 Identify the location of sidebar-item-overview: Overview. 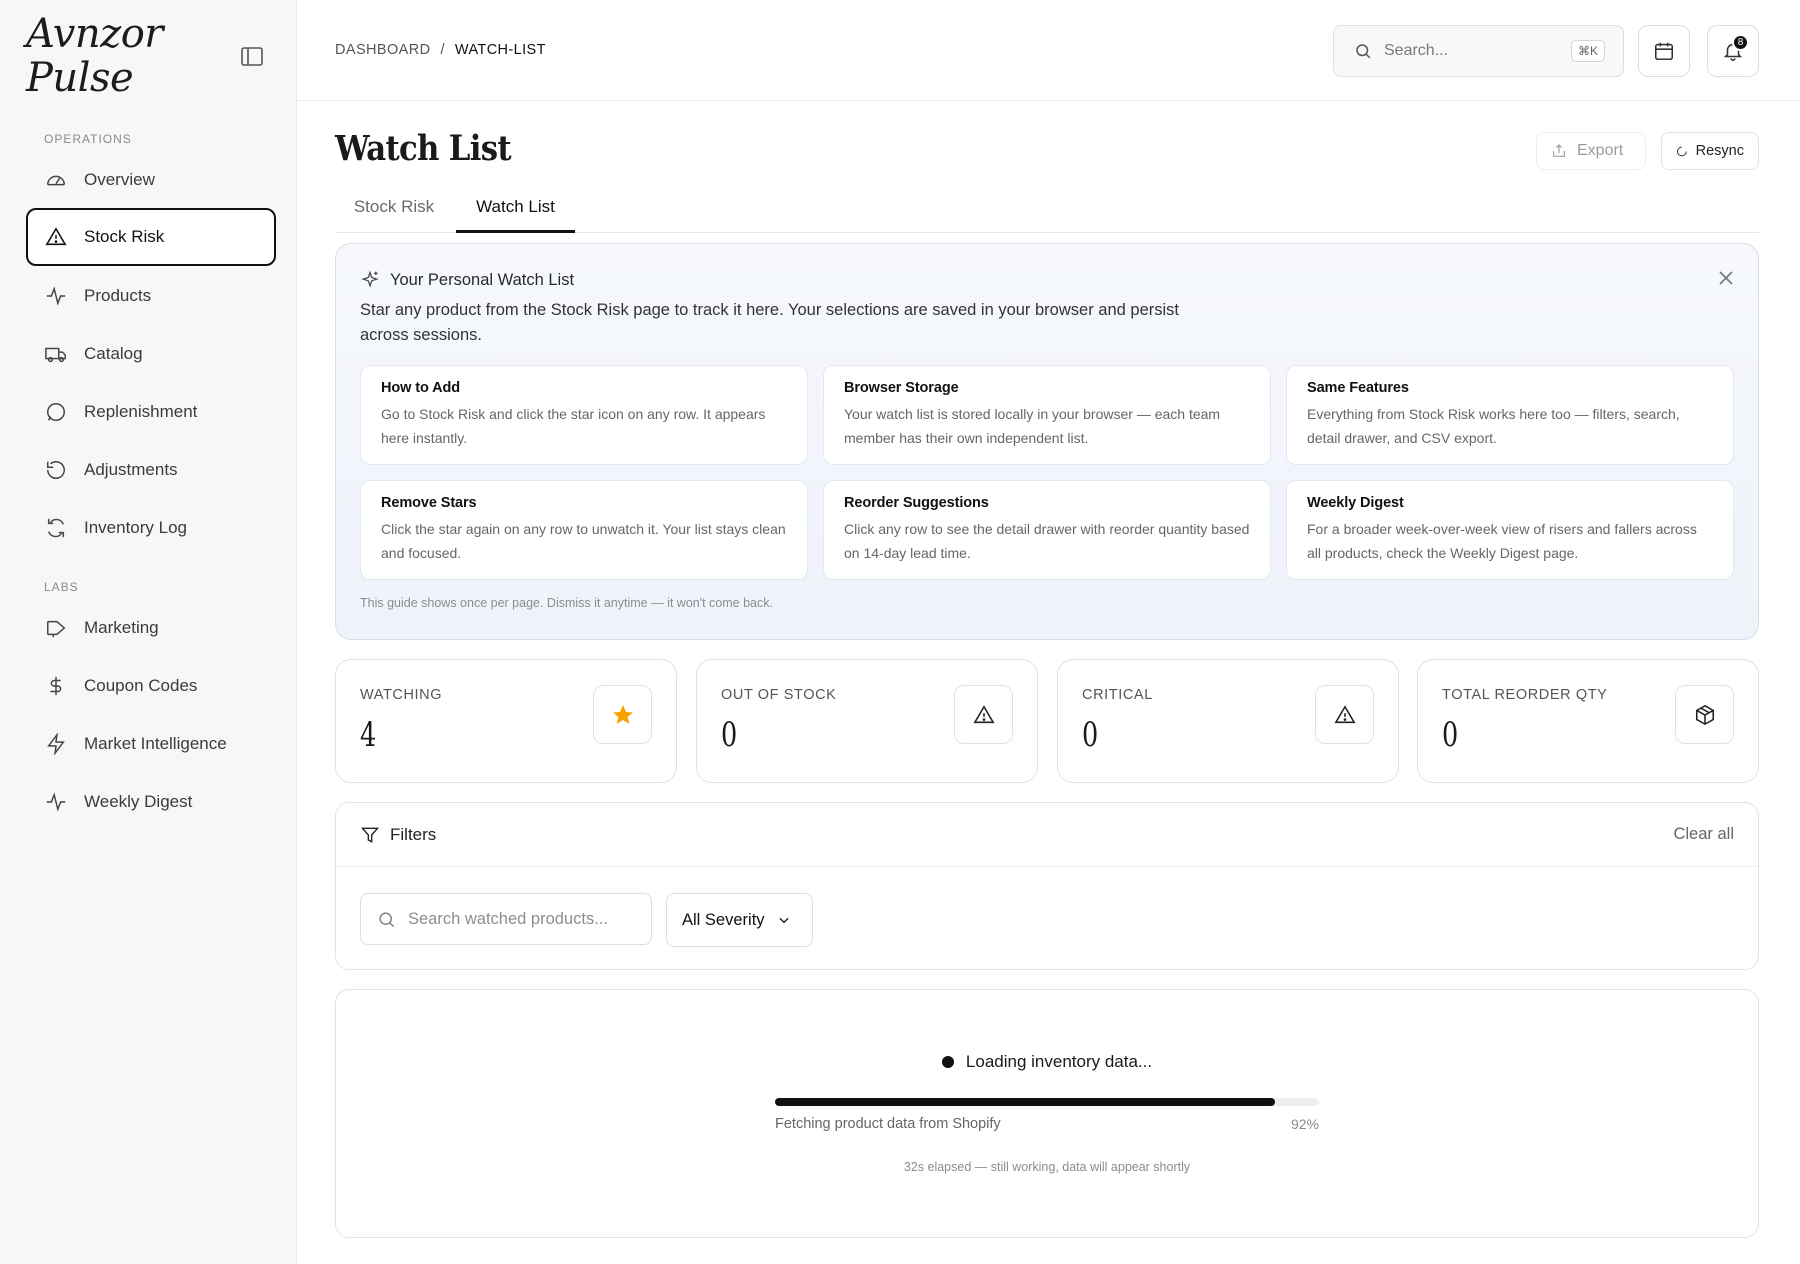
(151, 180).